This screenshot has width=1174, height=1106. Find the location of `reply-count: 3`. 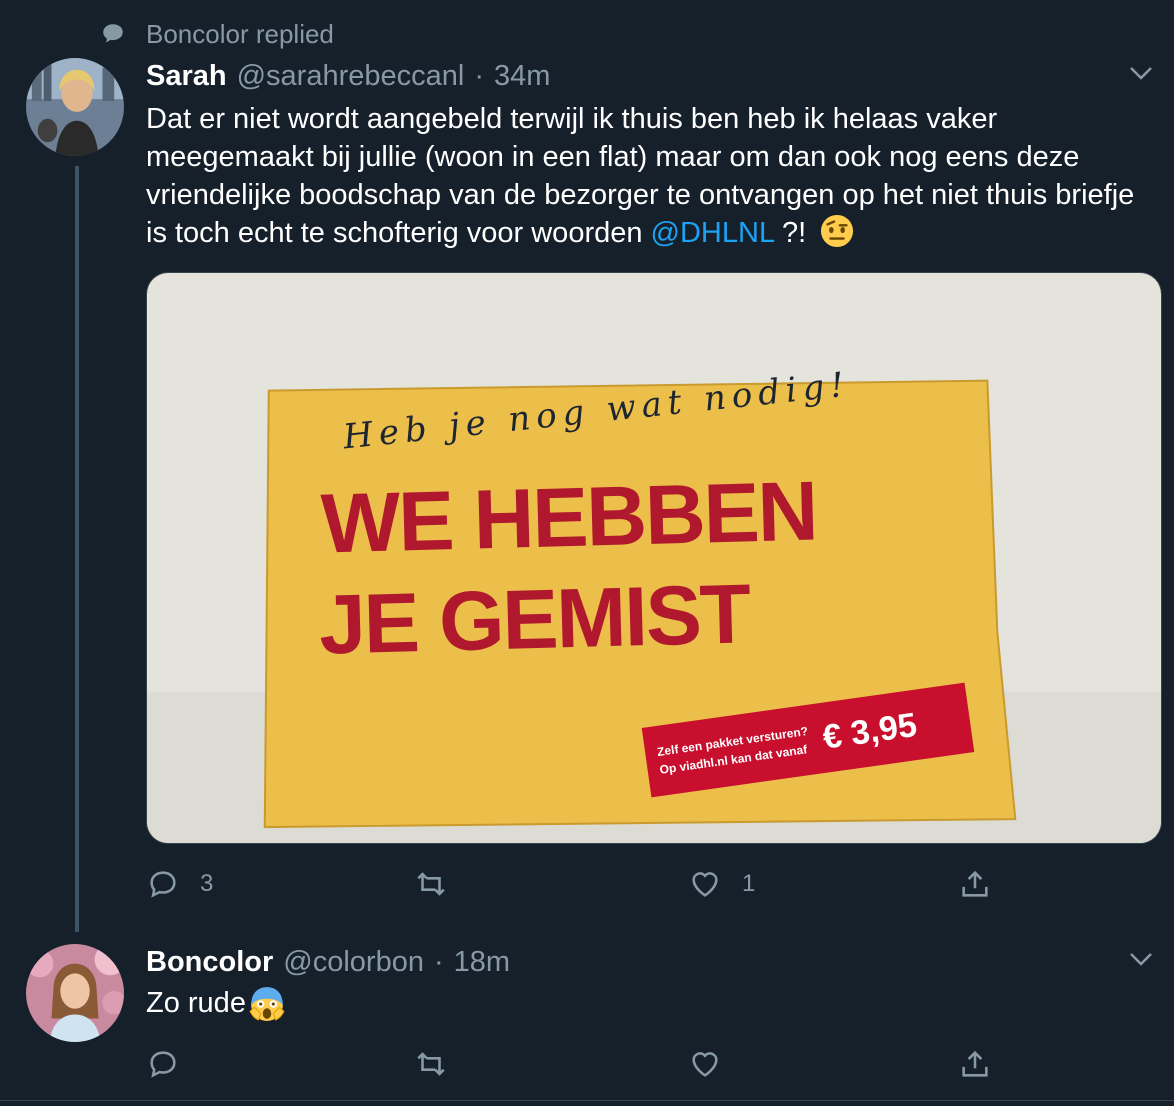

reply-count: 3 is located at coordinates (207, 883).